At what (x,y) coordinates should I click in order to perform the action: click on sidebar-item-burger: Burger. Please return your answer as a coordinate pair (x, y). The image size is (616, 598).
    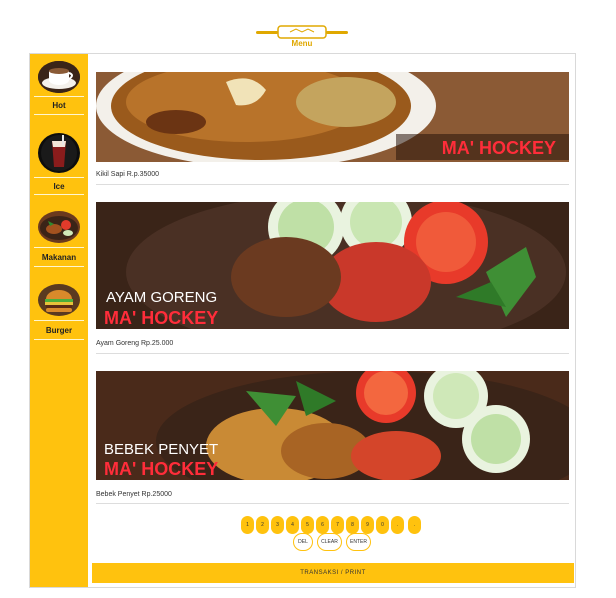
    Looking at the image, I should click on (59, 309).